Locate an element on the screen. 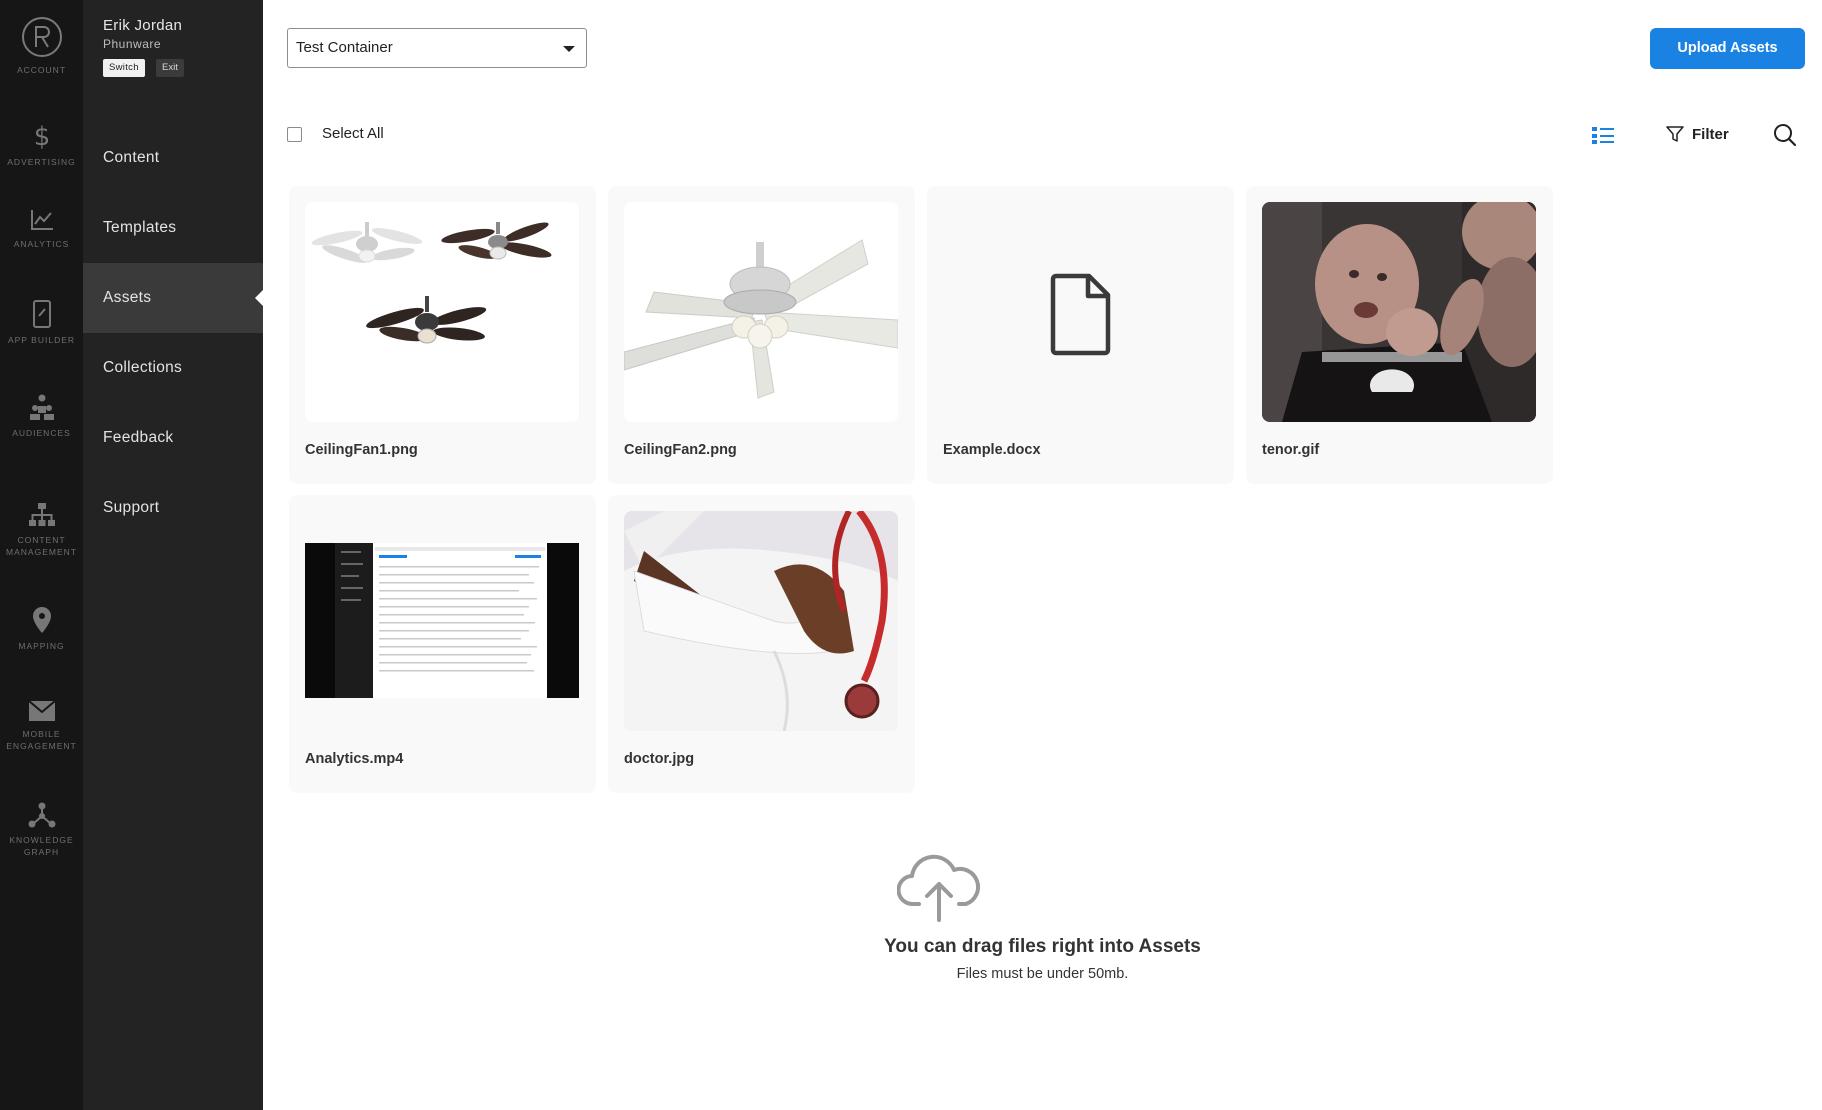 The image size is (1822, 1110). rail-label-advertising: ADVERTISING is located at coordinates (41, 162).